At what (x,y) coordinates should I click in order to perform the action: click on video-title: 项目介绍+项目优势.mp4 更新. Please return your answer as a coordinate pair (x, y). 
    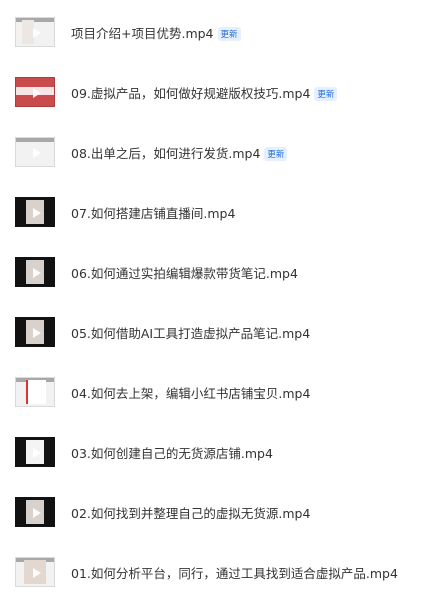
    Looking at the image, I should click on (156, 32).